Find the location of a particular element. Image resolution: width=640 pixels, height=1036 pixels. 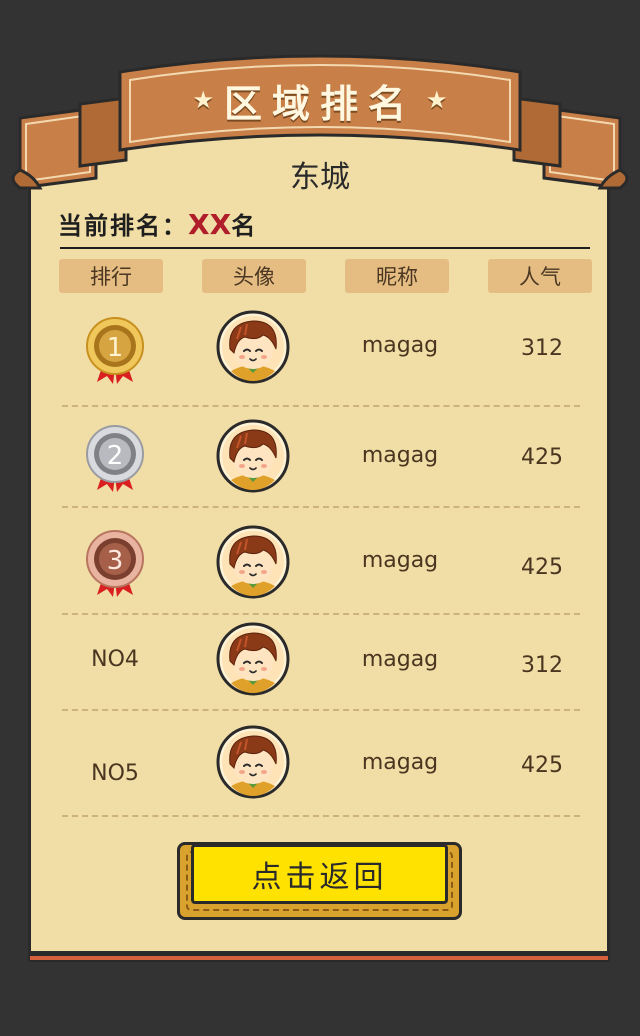

rank-label: NO4 is located at coordinates (115, 659).